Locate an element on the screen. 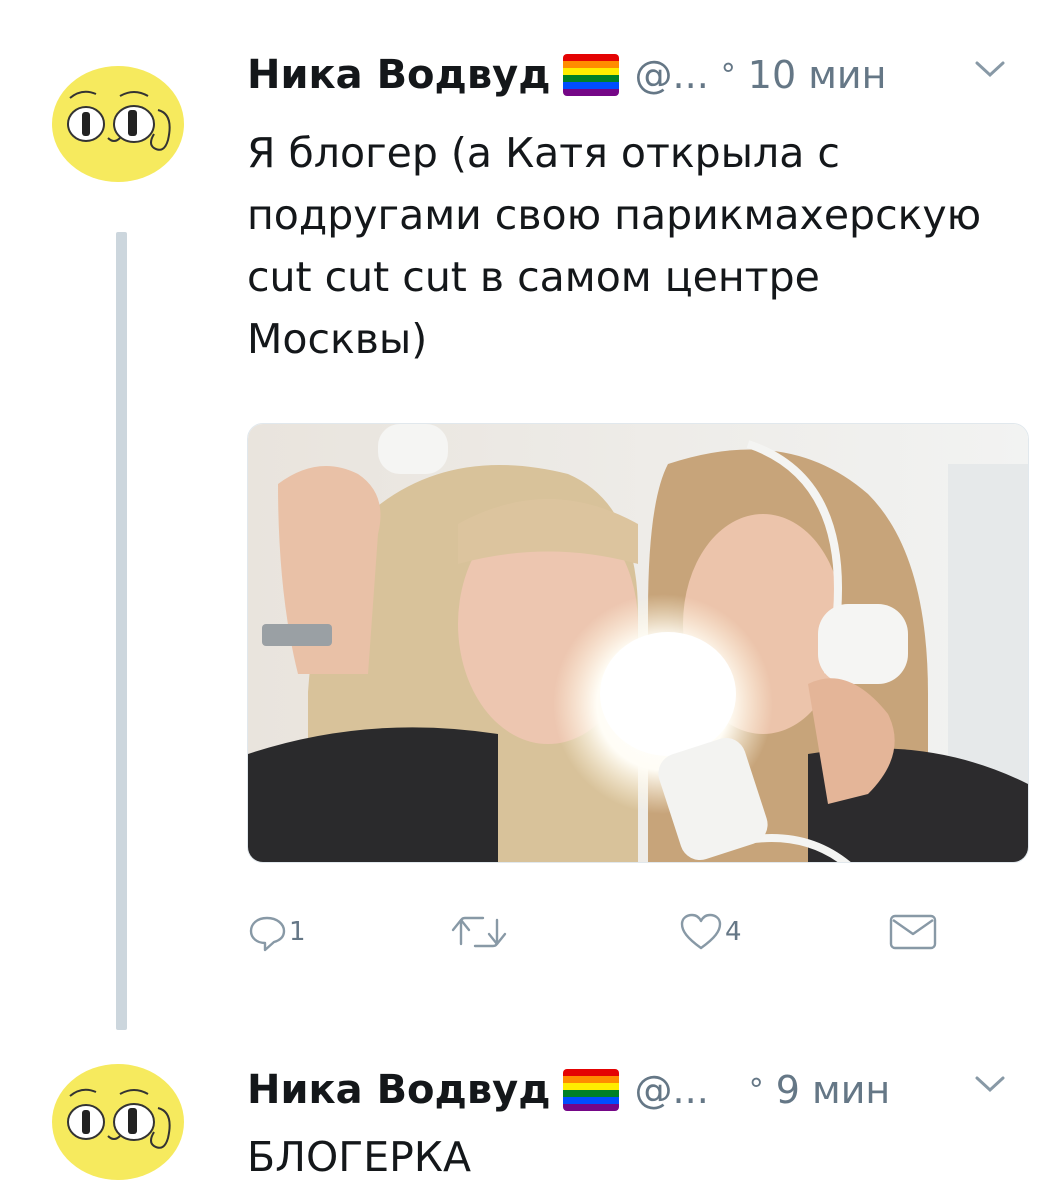 The image size is (1041, 1188). reply-button: 1 is located at coordinates (276, 932).